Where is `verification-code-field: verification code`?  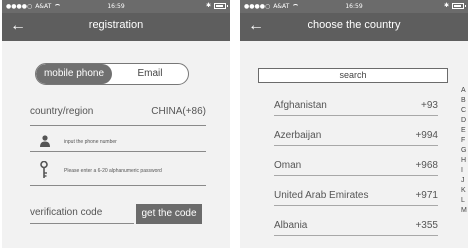
verification-code-field: verification code is located at coordinates (82, 213).